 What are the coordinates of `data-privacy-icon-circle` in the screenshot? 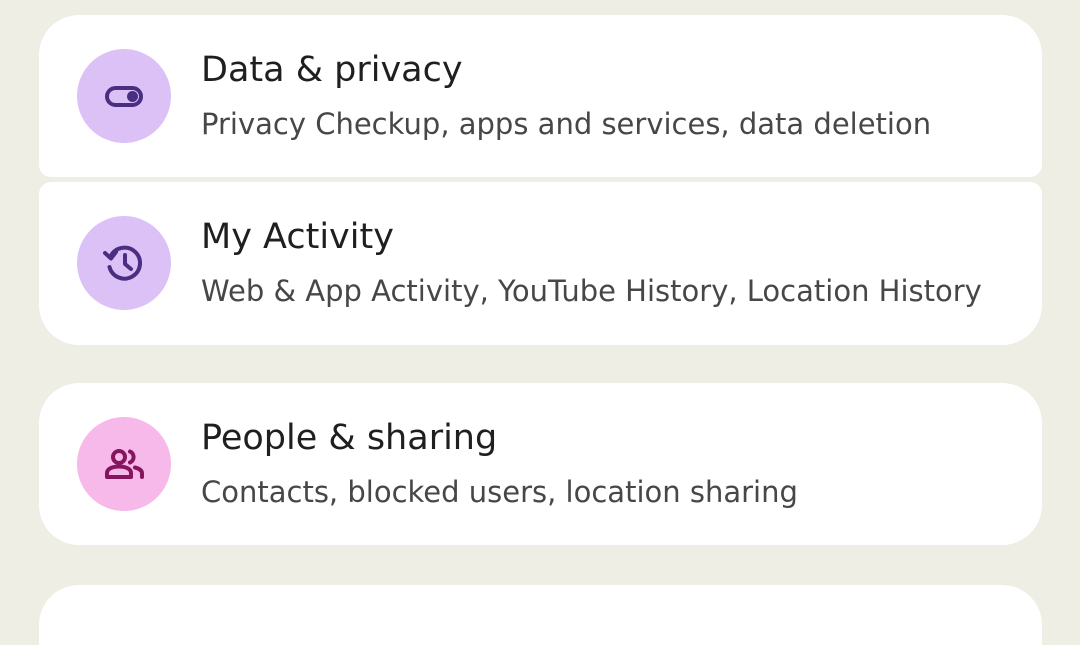 It's located at (124, 96).